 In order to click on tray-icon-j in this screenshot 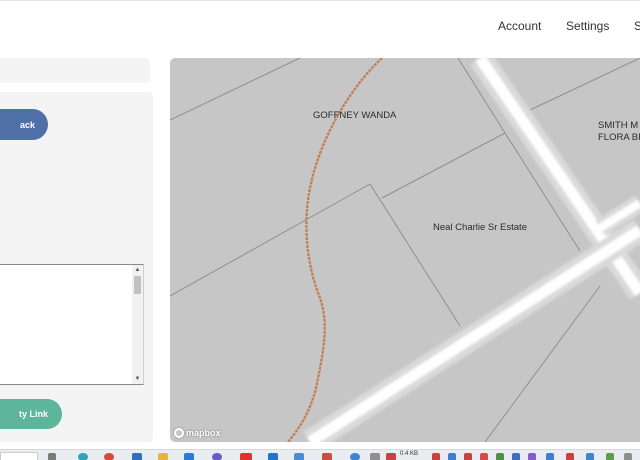, I will do `click(590, 456)`.